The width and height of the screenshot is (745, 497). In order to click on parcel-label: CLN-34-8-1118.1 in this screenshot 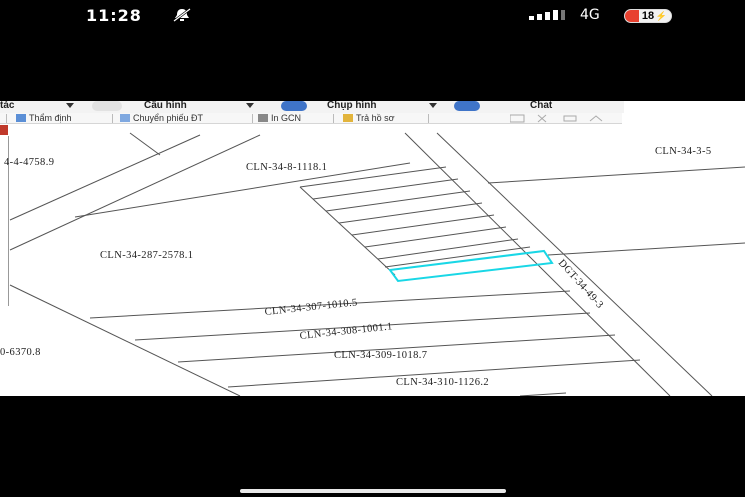, I will do `click(286, 167)`.